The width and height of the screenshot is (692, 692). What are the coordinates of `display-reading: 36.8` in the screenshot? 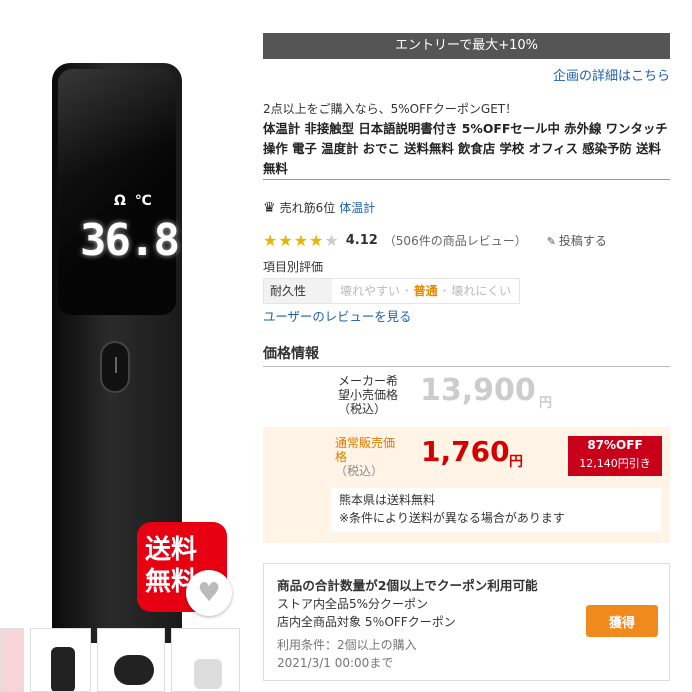 It's located at (130, 240).